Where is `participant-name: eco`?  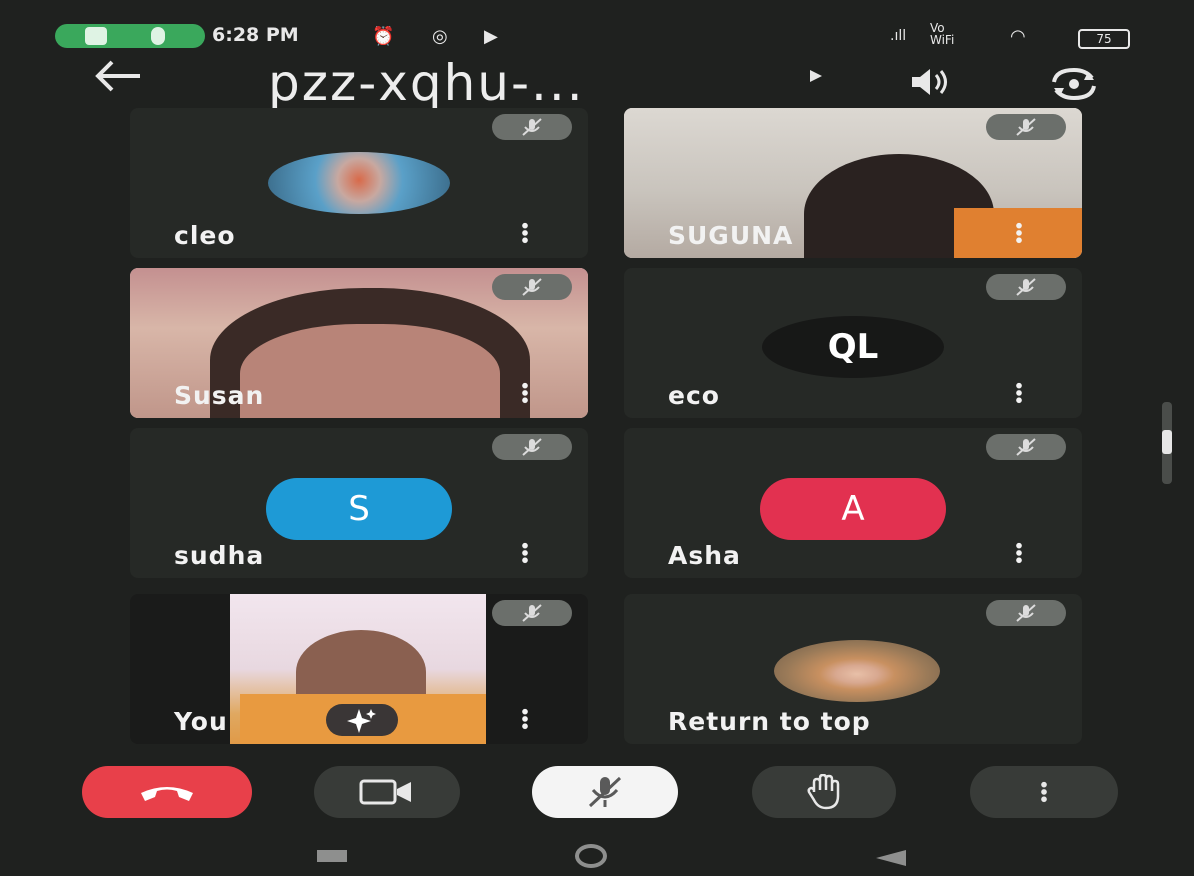 participant-name: eco is located at coordinates (694, 395).